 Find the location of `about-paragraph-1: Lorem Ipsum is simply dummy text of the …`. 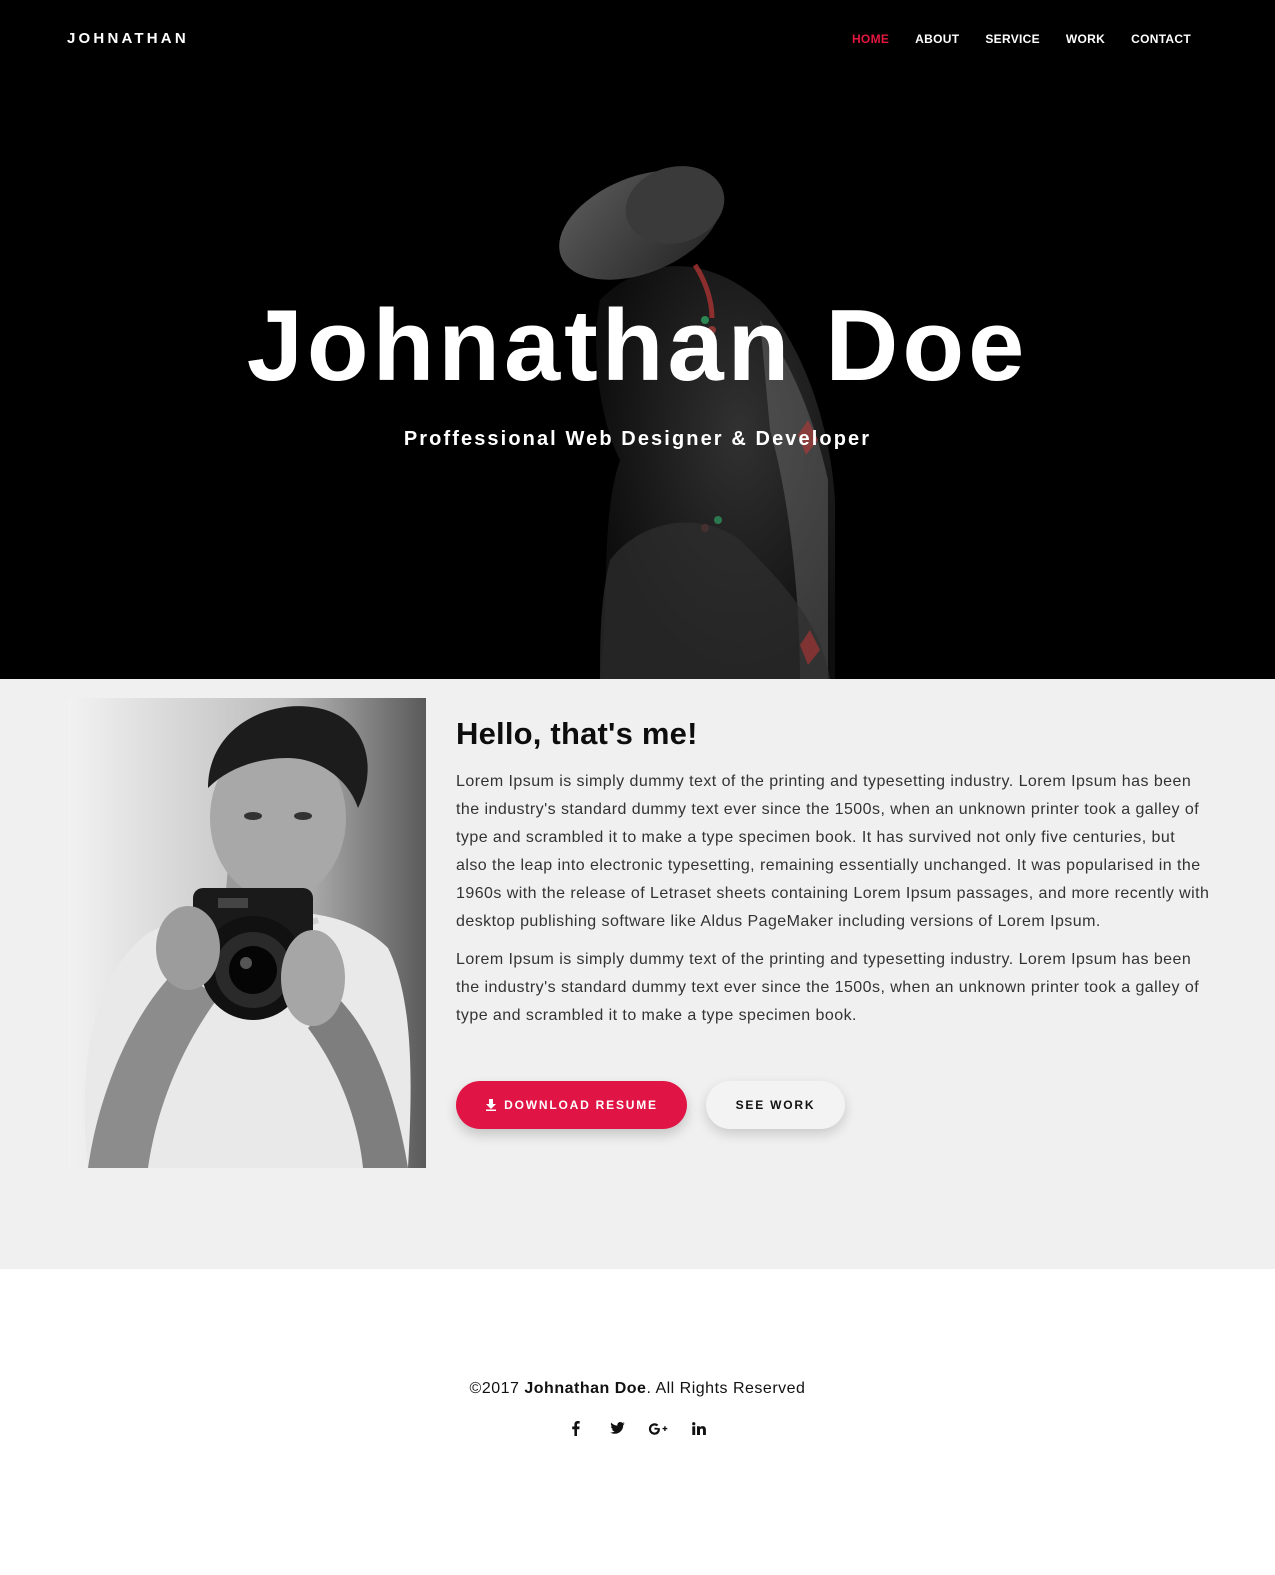

about-paragraph-1: Lorem Ipsum is simply dummy text of the … is located at coordinates (833, 852).